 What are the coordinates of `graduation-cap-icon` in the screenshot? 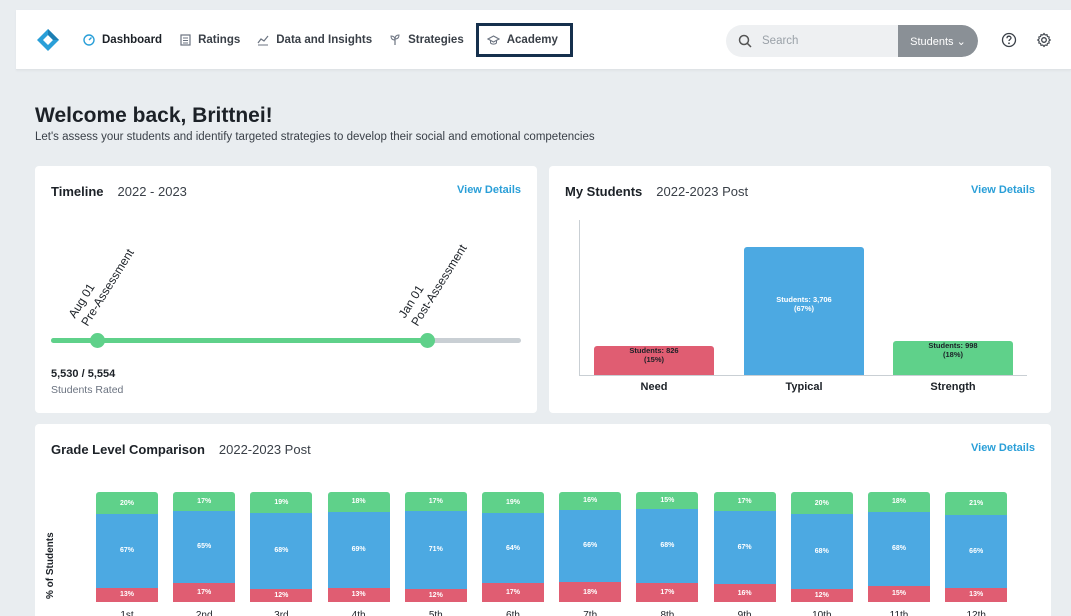 It's located at (494, 40).